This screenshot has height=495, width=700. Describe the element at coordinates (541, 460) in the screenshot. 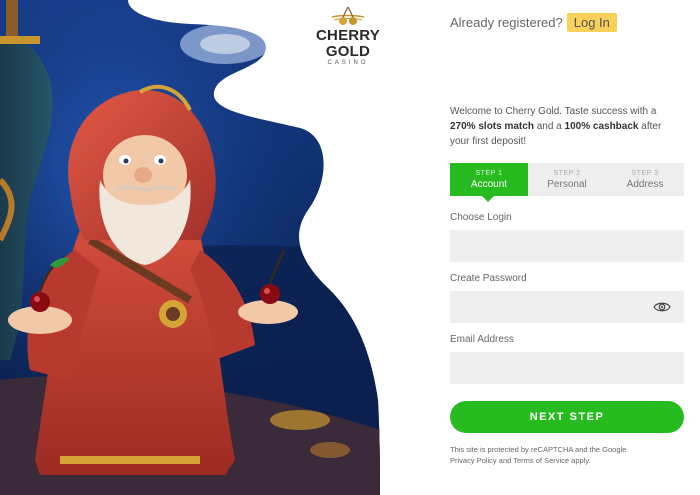

I see `terms-of-service-link: Terms of Service` at that location.